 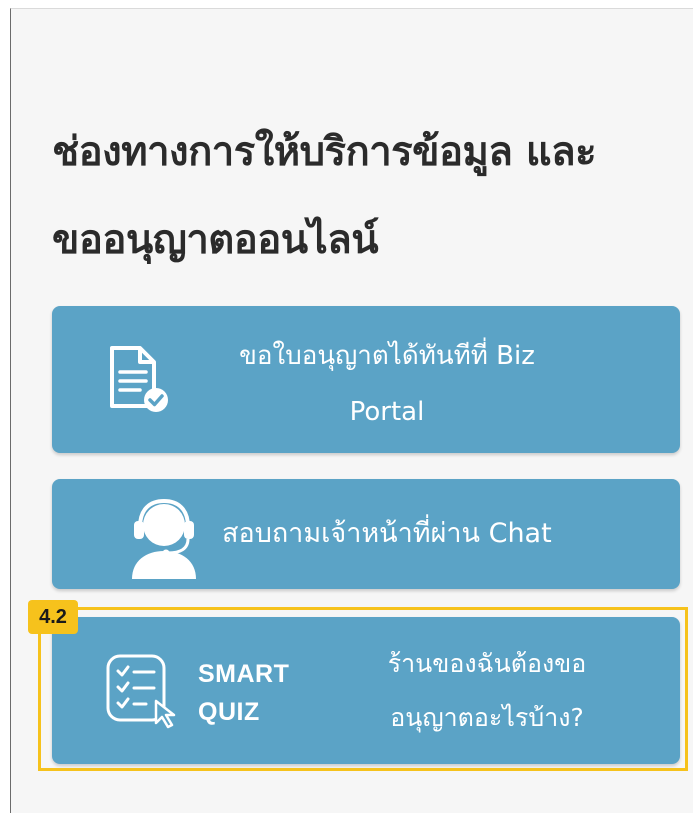 I want to click on chat-button: สอบถามเจ้าหน้าที่ผ่าน Chat, so click(x=366, y=534).